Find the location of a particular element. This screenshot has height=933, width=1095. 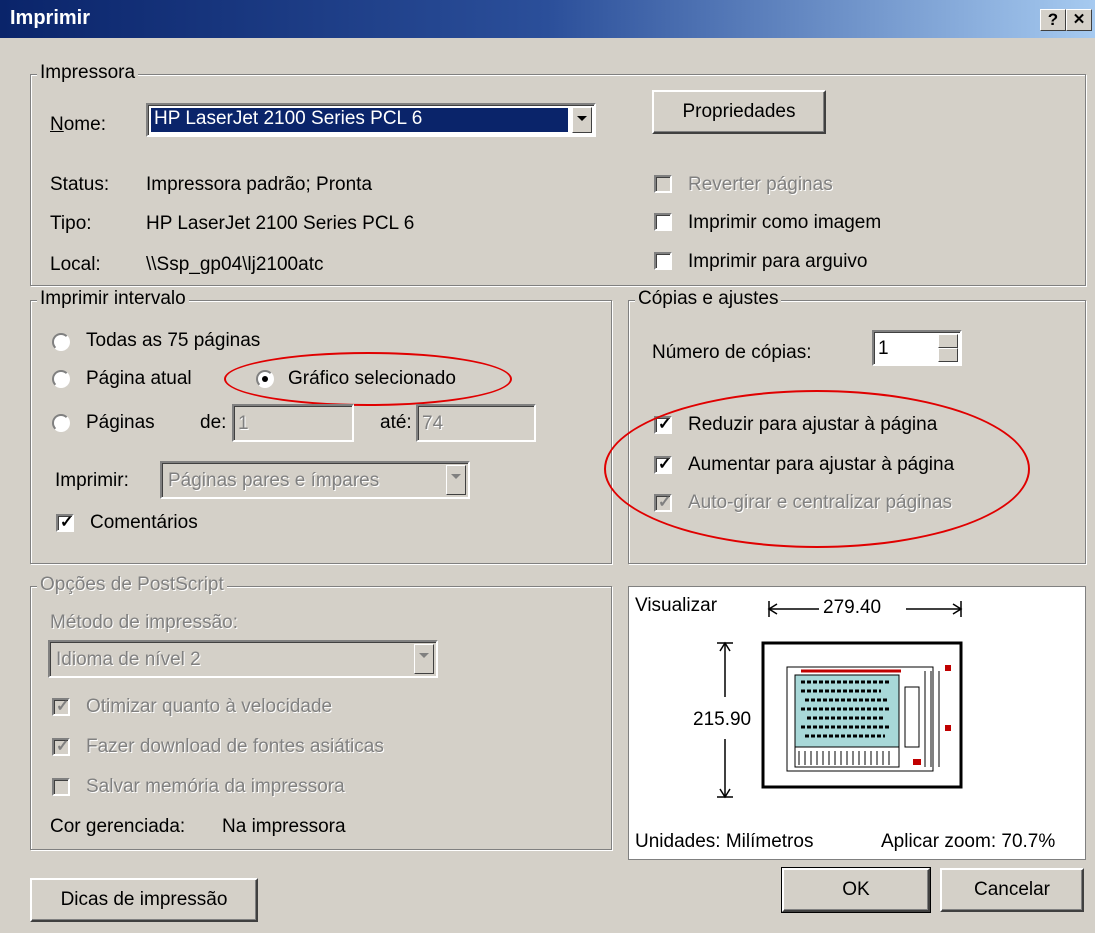

ok-label: OK is located at coordinates (856, 889).